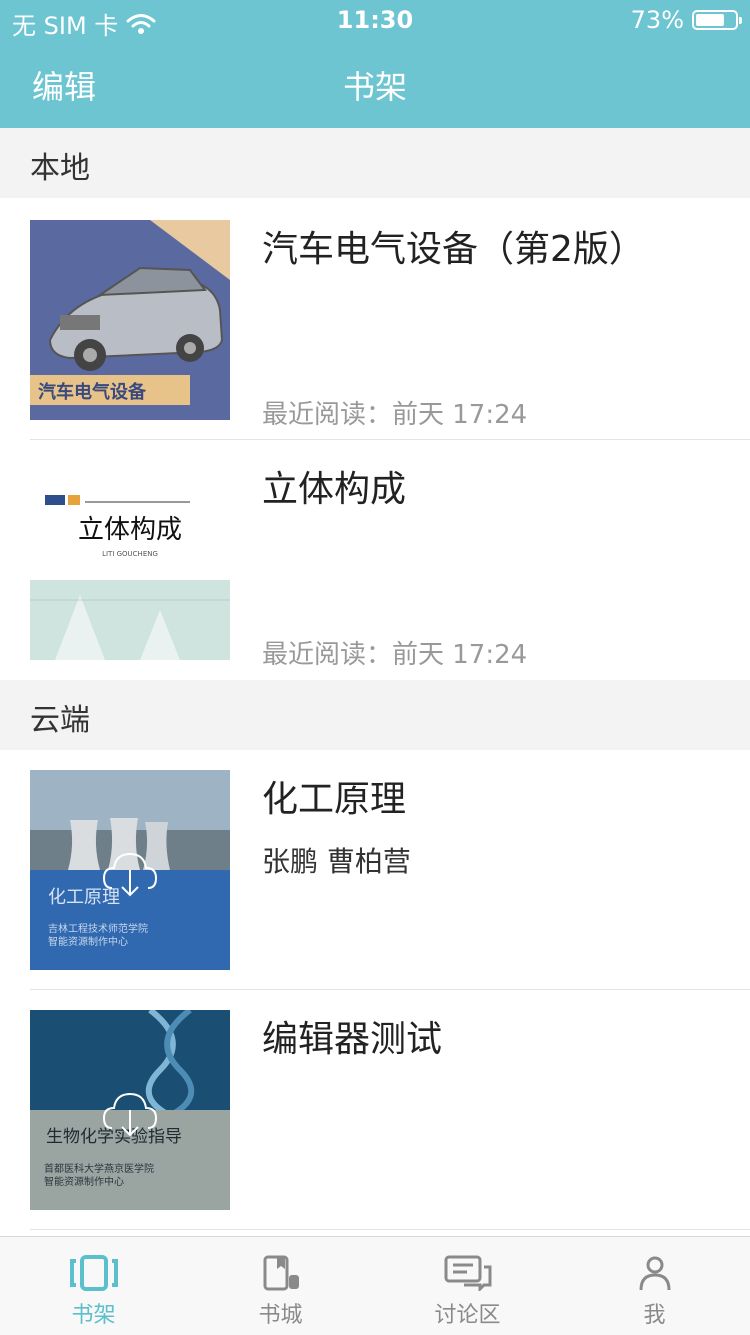  Describe the element at coordinates (114, 1137) in the screenshot. I see `cover-title: 生物化学实验指导` at that location.